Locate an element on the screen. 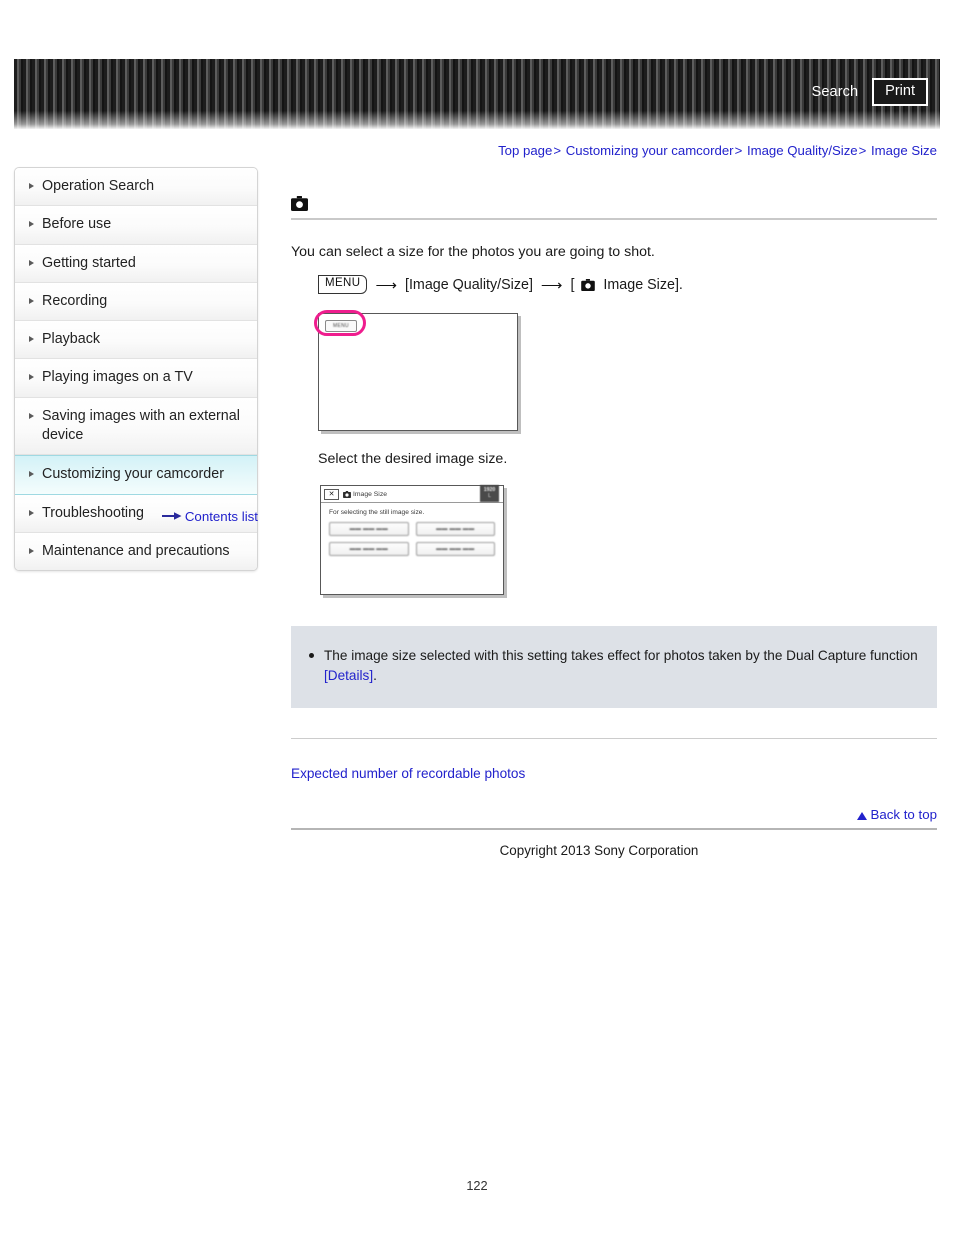 The width and height of the screenshot is (954, 1235). sidebar-item-operation-search: Operation Search is located at coordinates (136, 187).